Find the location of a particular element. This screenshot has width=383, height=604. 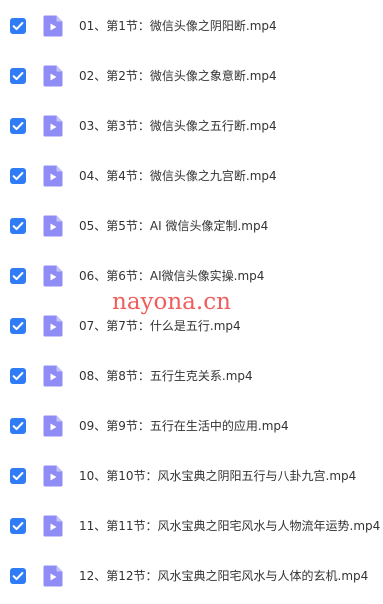

file-row: 01、第1节：微信头像之阴阳断.mp4 is located at coordinates (191, 26).